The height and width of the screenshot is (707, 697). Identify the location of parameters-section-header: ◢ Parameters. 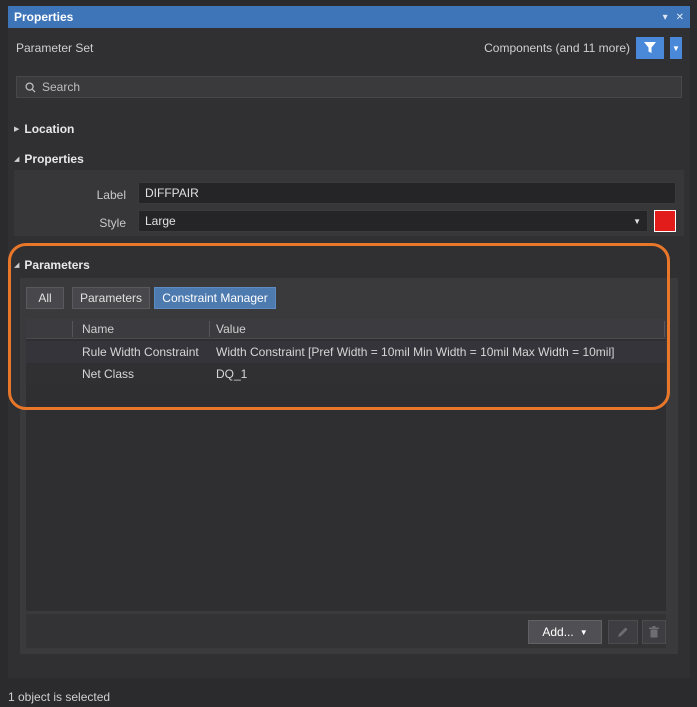
(52, 265).